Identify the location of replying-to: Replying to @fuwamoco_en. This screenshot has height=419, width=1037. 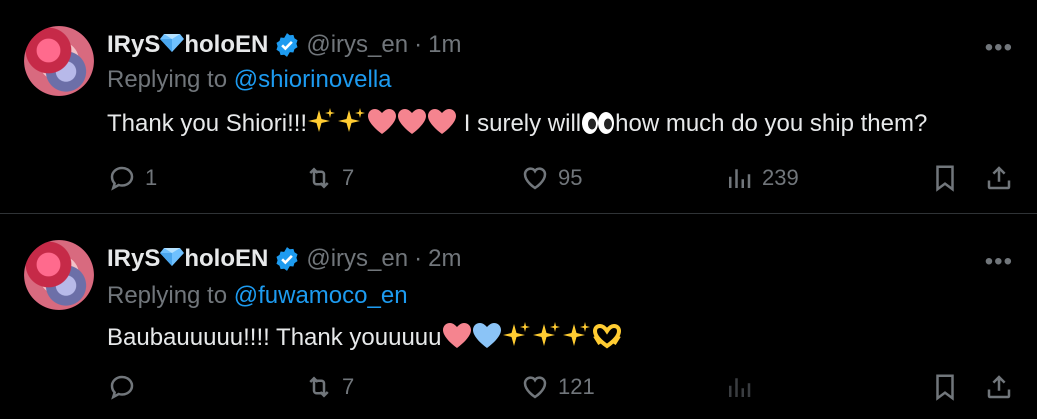
(257, 296).